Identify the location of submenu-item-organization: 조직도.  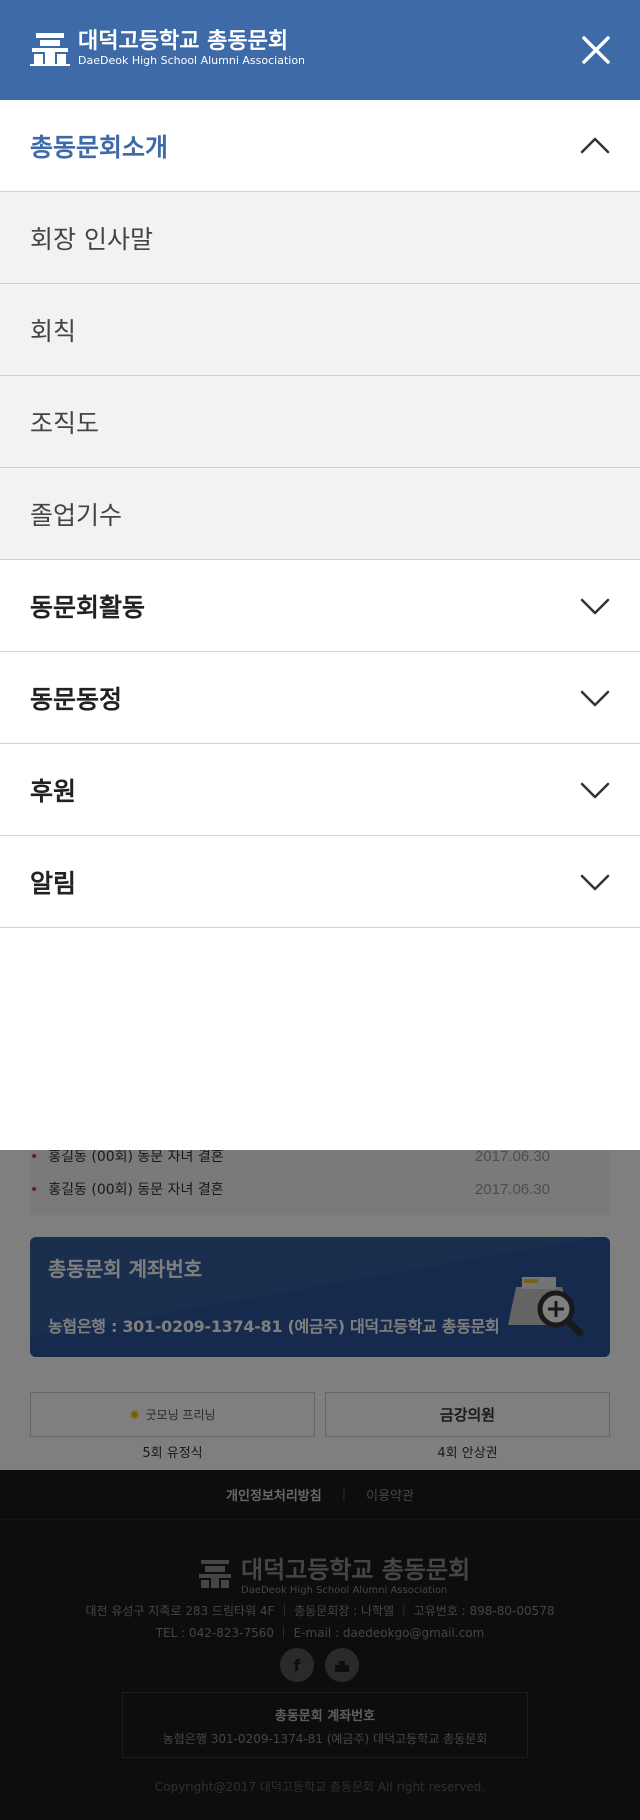
(320, 422).